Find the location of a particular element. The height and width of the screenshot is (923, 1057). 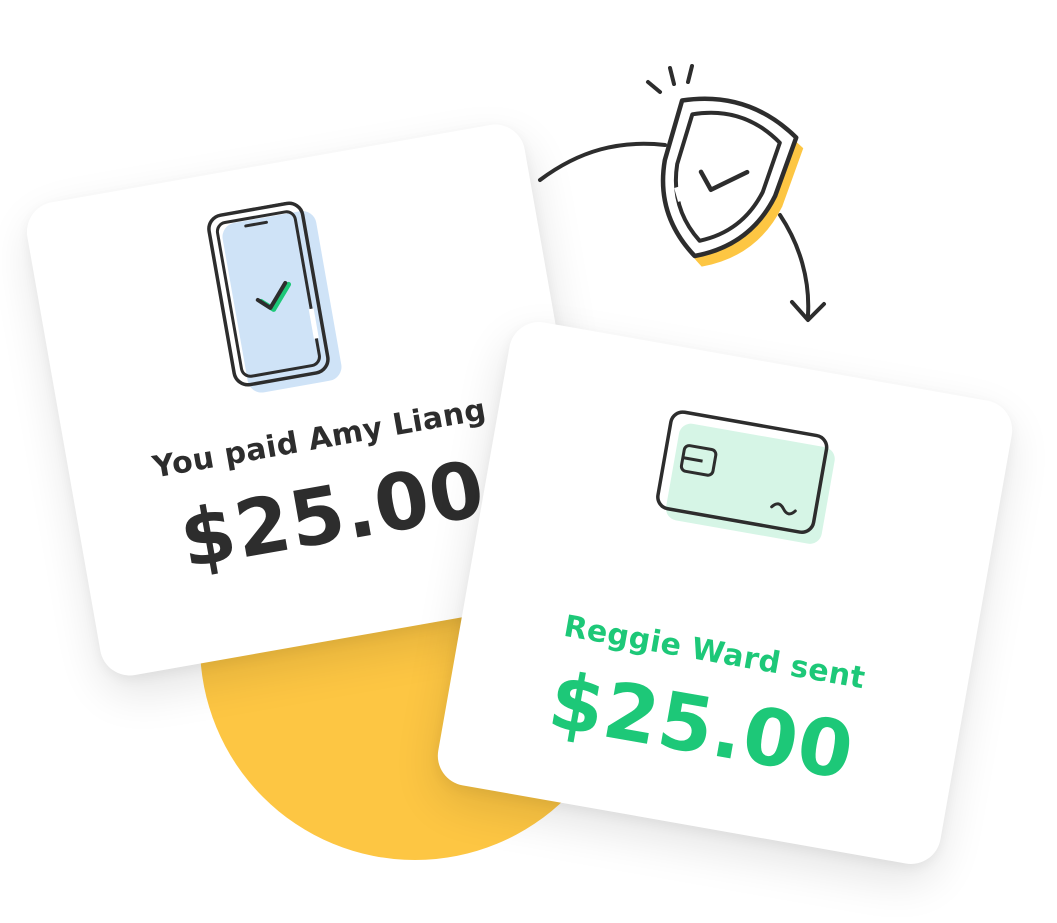

arrow-line-icon is located at coordinates (602, 161).